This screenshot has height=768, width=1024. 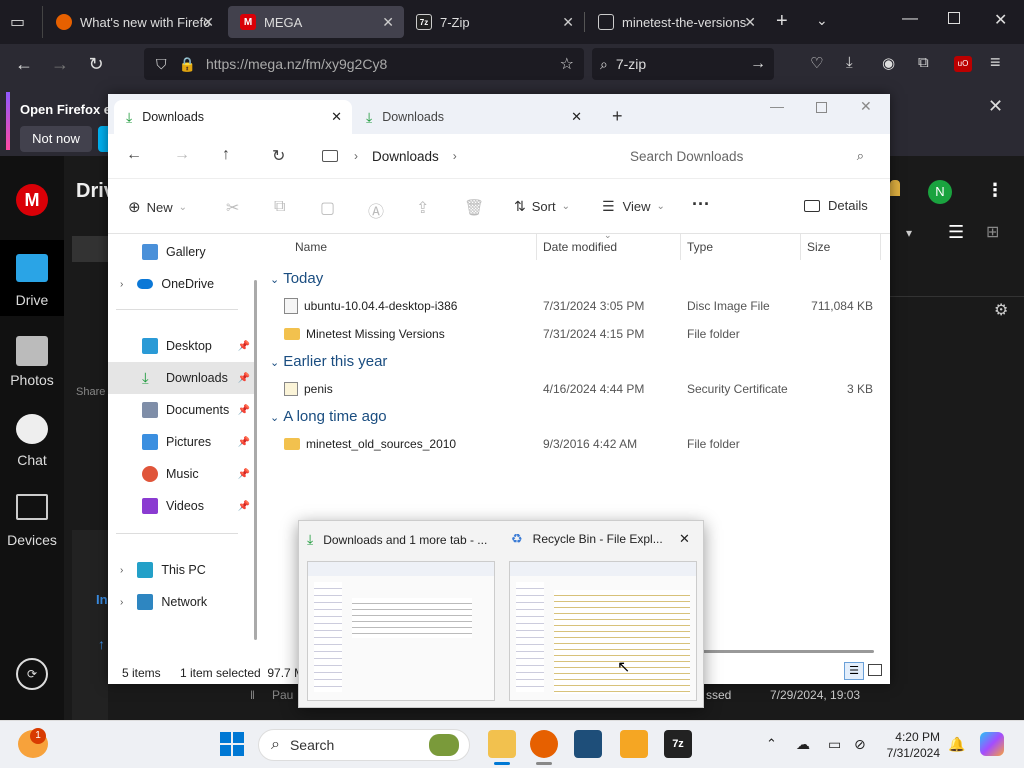 What do you see at coordinates (32, 460) in the screenshot?
I see `mega-nav-chat: Chat` at bounding box center [32, 460].